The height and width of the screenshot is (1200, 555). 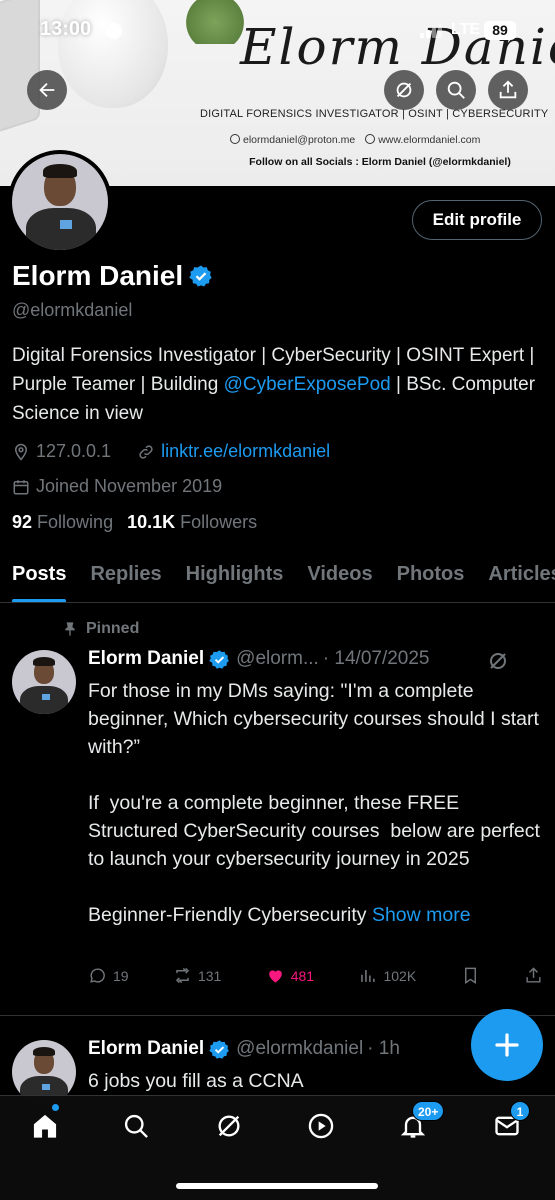 What do you see at coordinates (146, 451) in the screenshot?
I see `link-icon` at bounding box center [146, 451].